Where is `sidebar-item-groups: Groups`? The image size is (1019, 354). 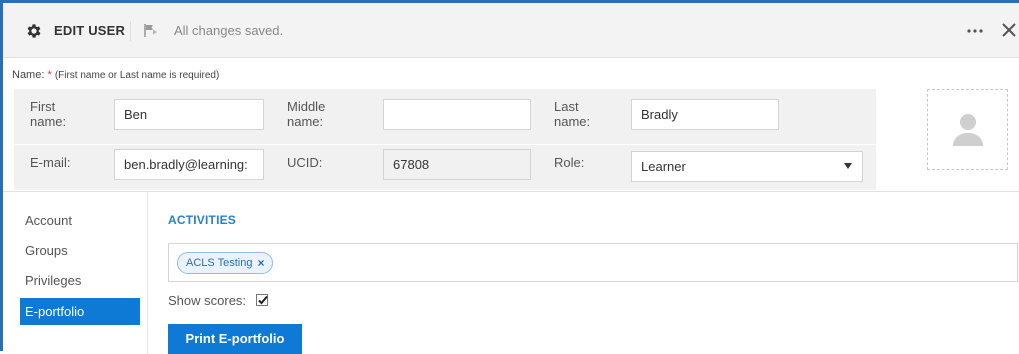
sidebar-item-groups: Groups is located at coordinates (46, 250).